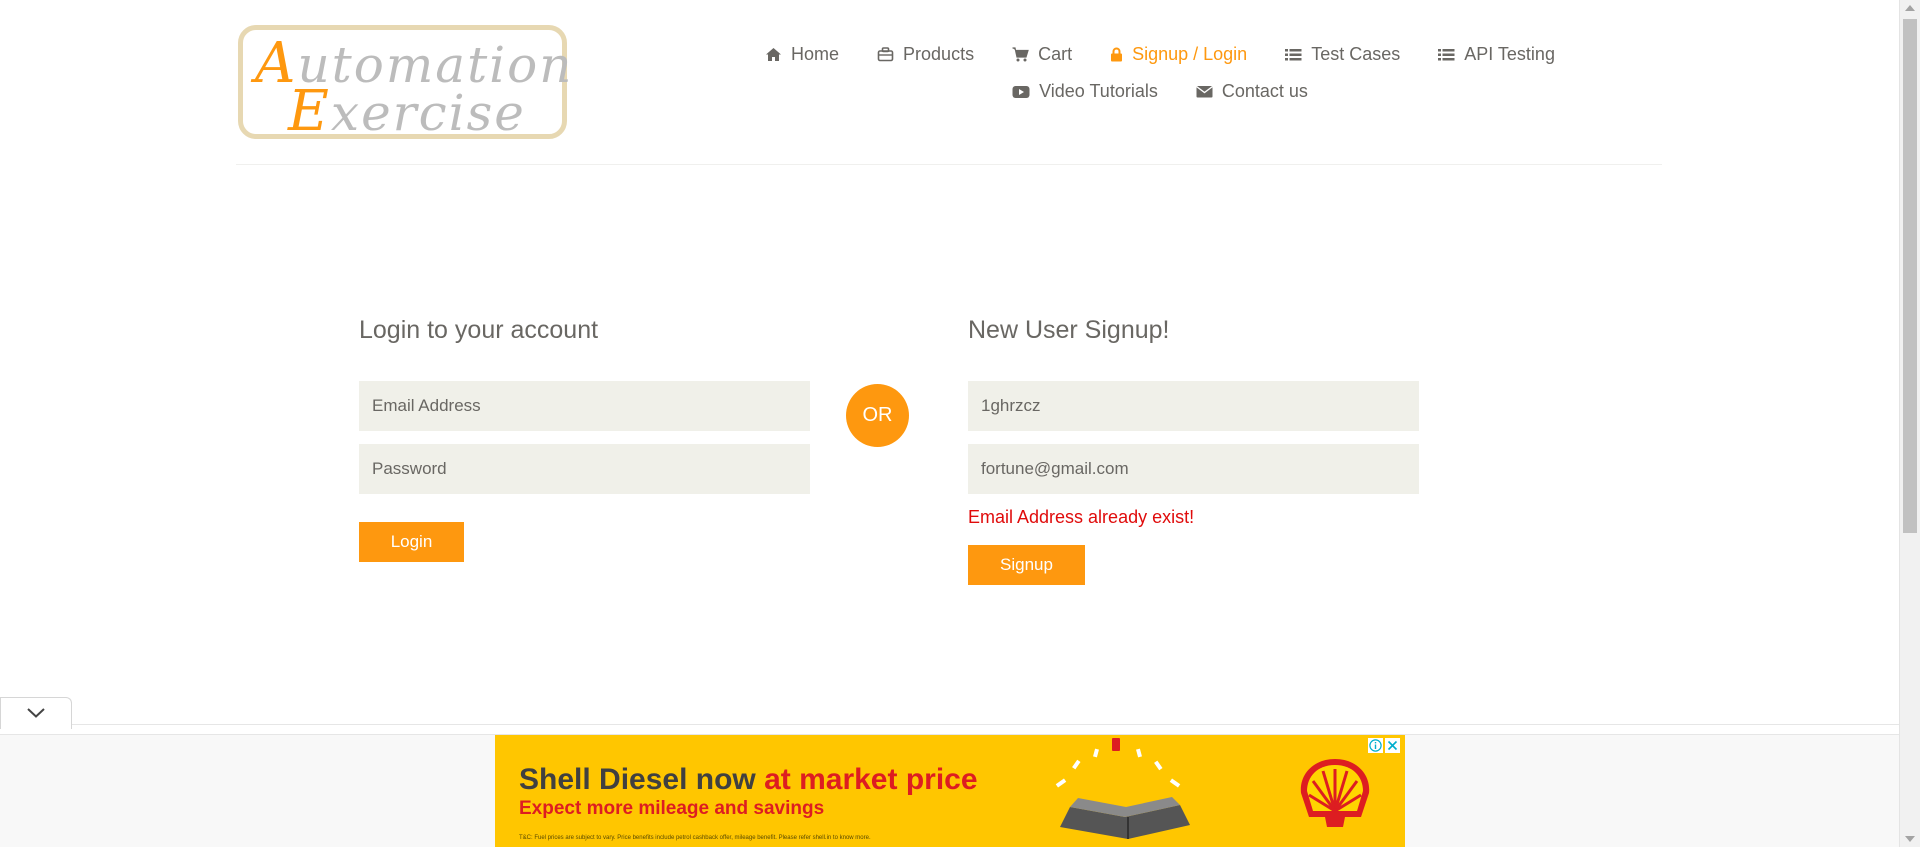 The width and height of the screenshot is (1920, 847). What do you see at coordinates (748, 779) in the screenshot?
I see `ad-headline: Shell Diesel now at market price` at bounding box center [748, 779].